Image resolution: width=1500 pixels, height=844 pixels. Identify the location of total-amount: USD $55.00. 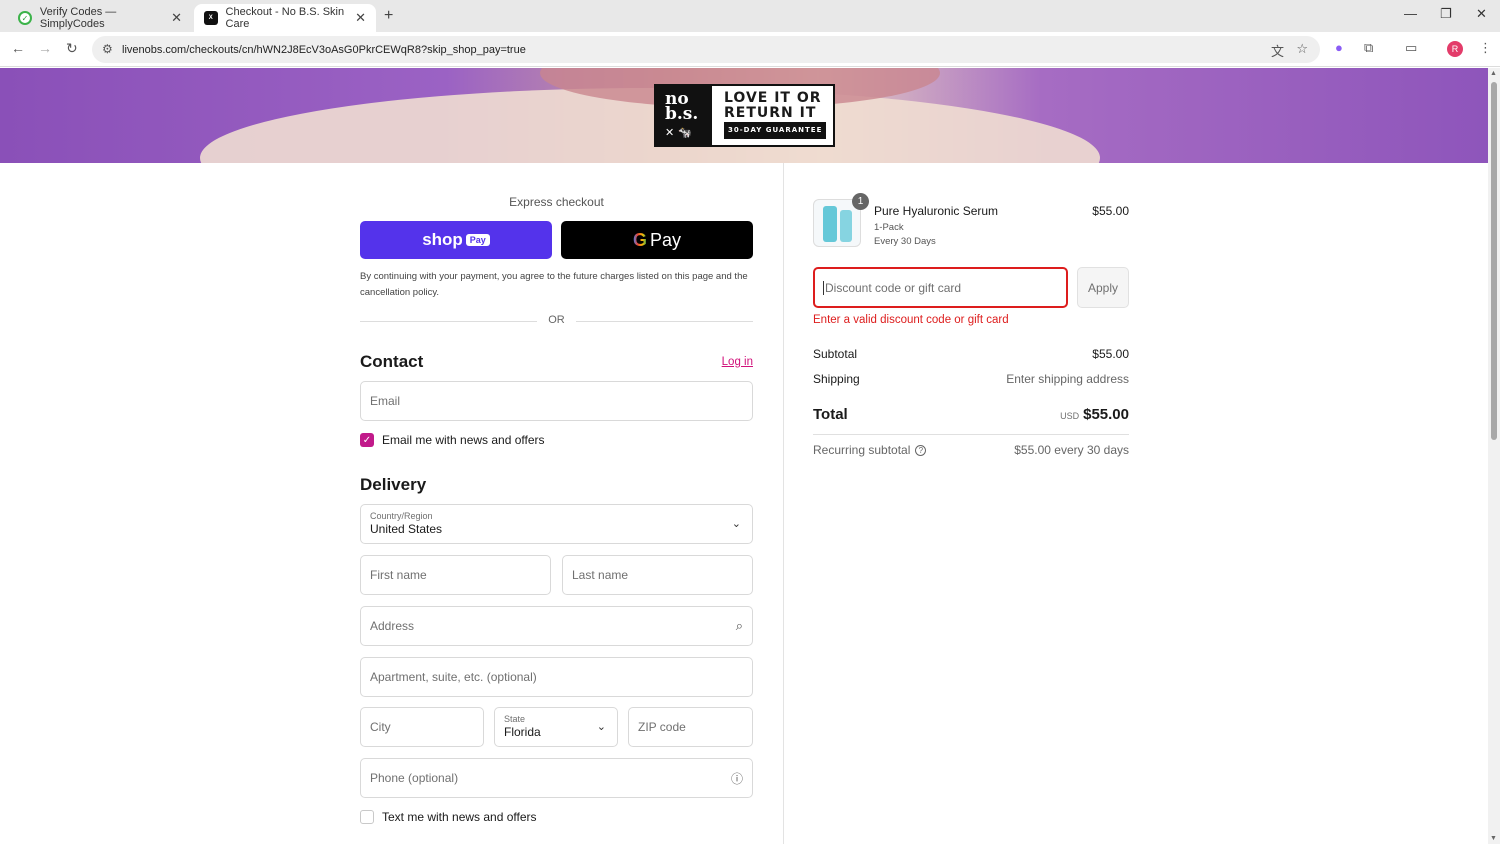
(1094, 414).